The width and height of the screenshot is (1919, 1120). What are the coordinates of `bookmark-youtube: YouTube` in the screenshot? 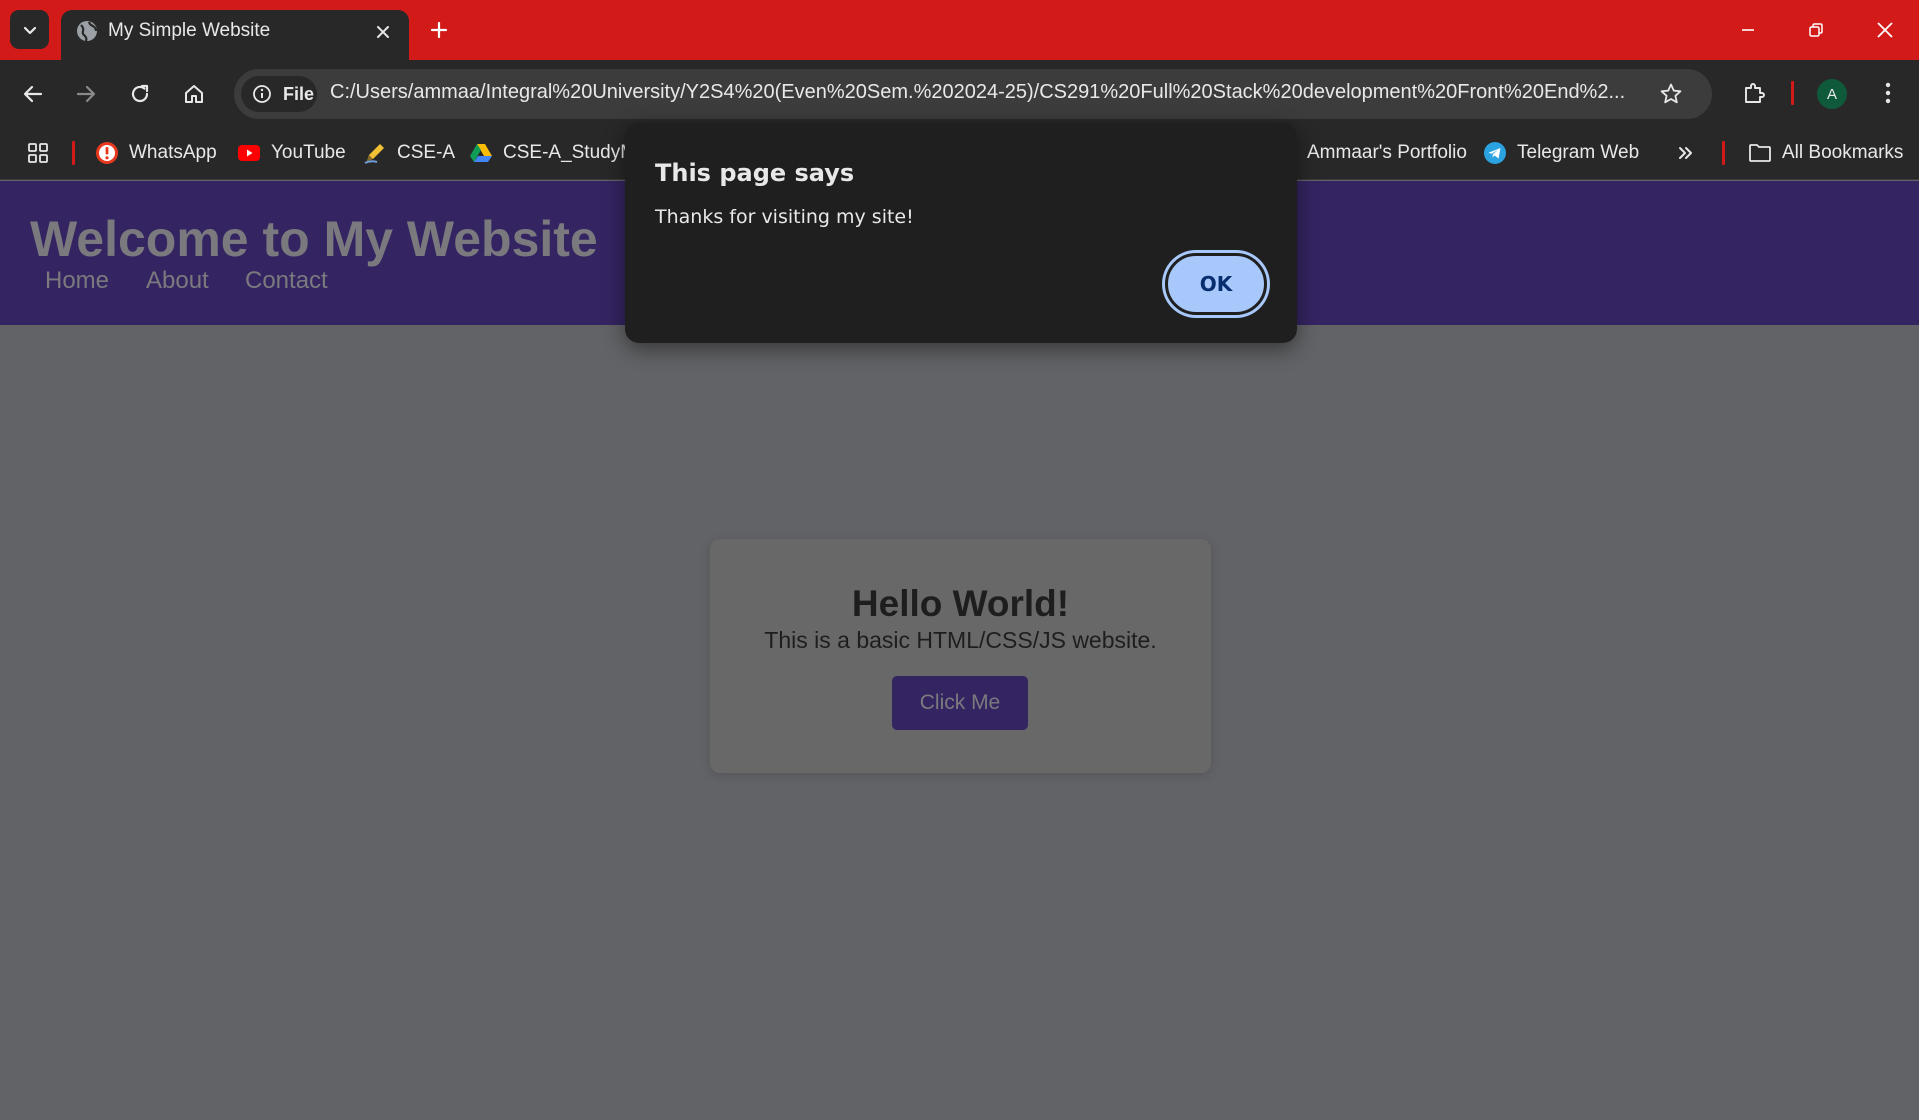 It's located at (291, 153).